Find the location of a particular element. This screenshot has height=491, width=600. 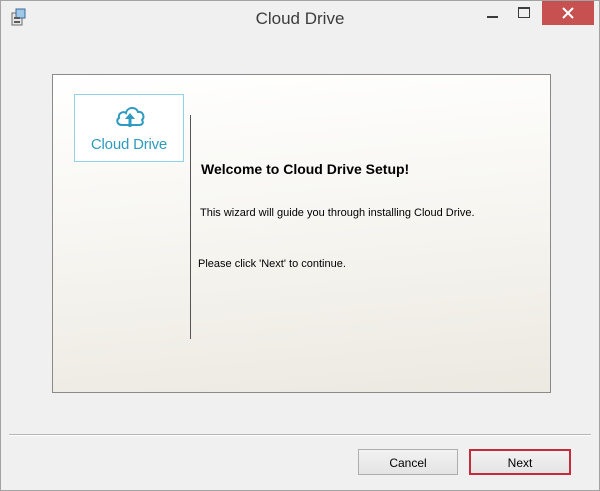

minimize-button is located at coordinates (493, 13).